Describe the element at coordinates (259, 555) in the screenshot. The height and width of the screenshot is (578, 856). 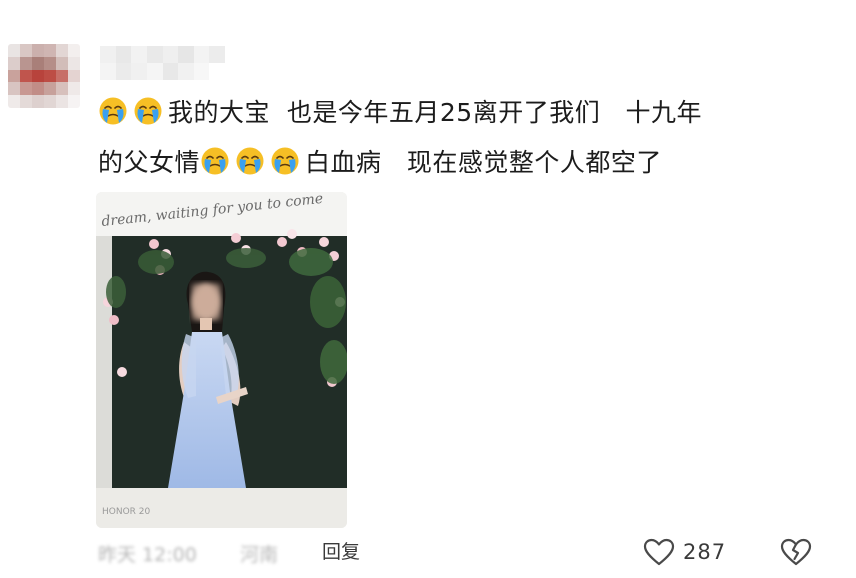
I see `comment-location: 河南` at that location.